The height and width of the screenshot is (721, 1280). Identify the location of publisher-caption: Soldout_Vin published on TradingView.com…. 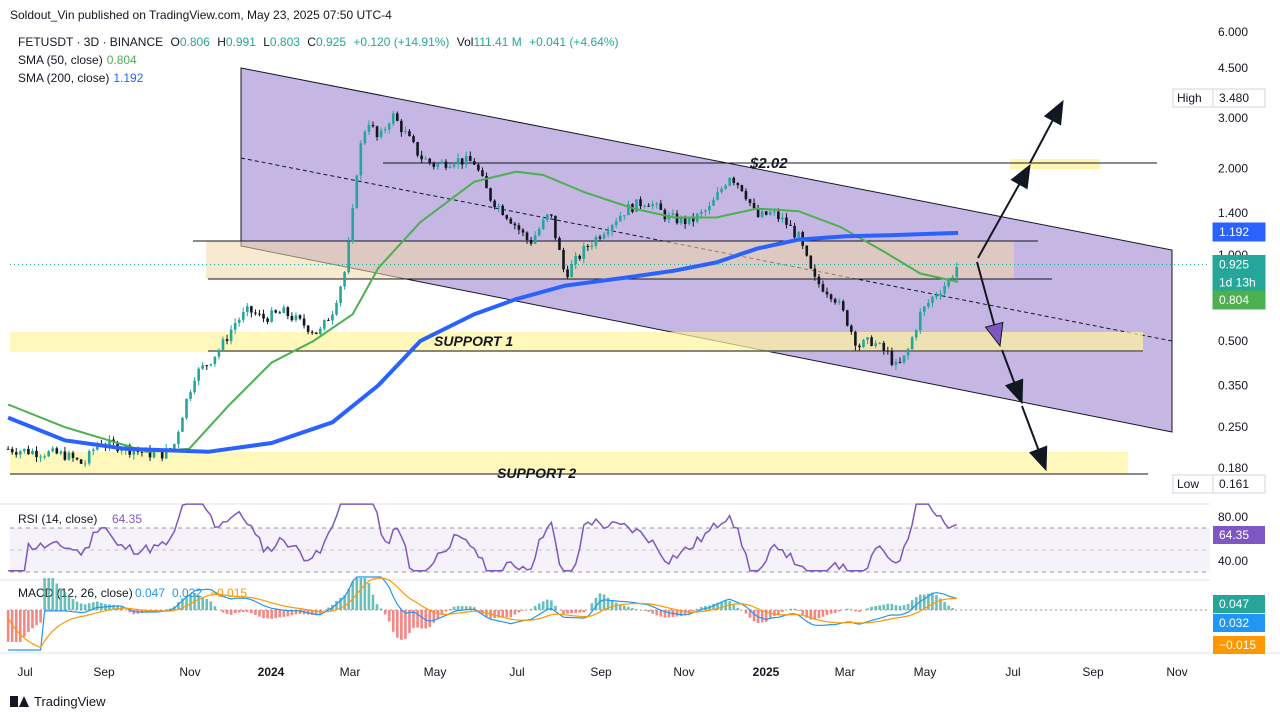
(201, 15).